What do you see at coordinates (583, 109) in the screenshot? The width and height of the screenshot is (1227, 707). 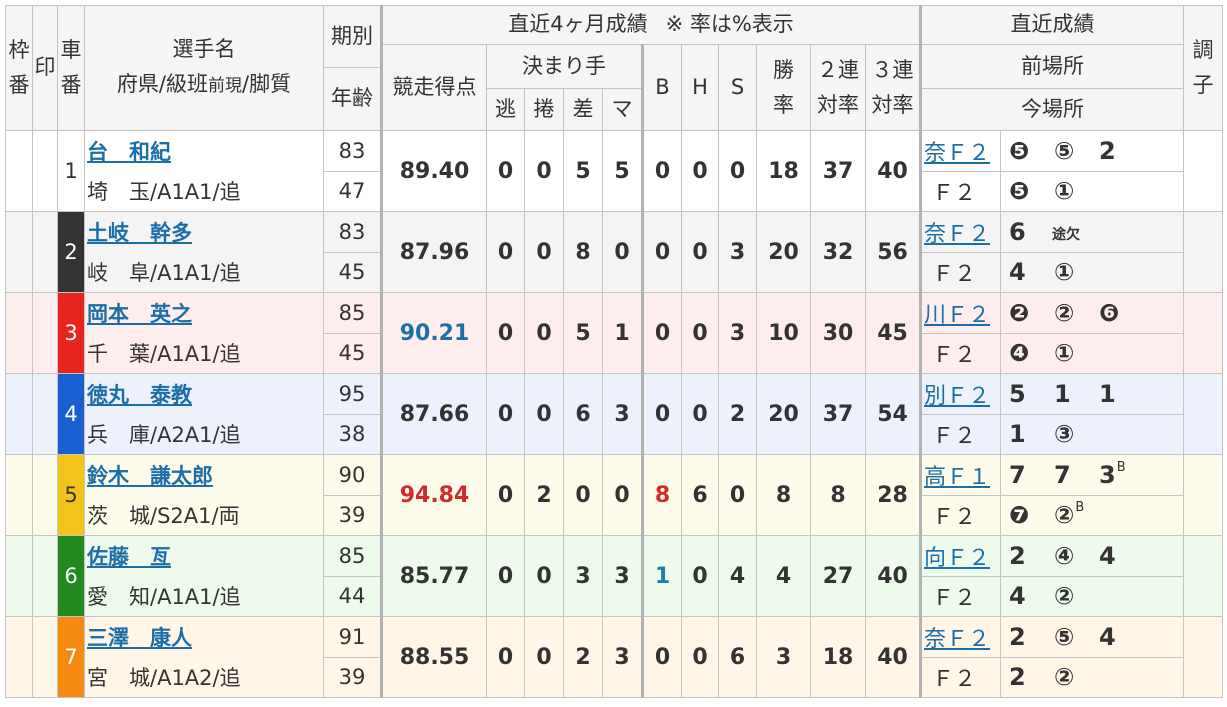 I see `sashi-header: 差` at bounding box center [583, 109].